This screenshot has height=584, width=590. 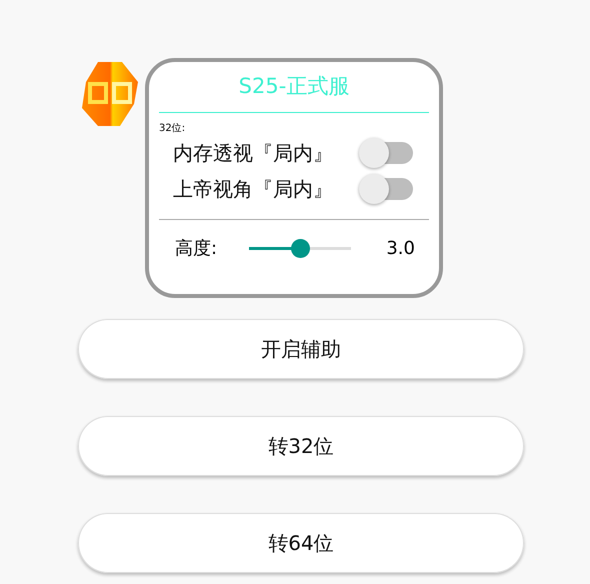 What do you see at coordinates (110, 94) in the screenshot?
I see `logo-icon` at bounding box center [110, 94].